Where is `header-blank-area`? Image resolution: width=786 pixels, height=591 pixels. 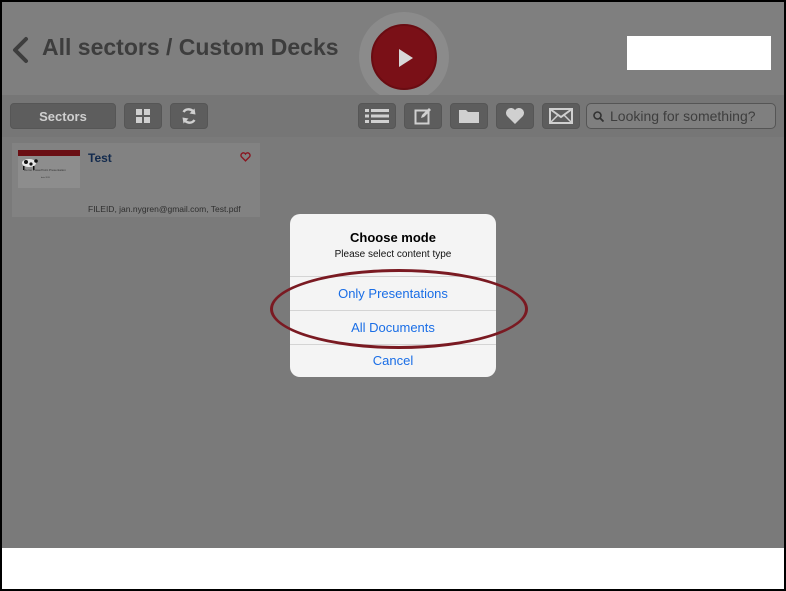 header-blank-area is located at coordinates (699, 53).